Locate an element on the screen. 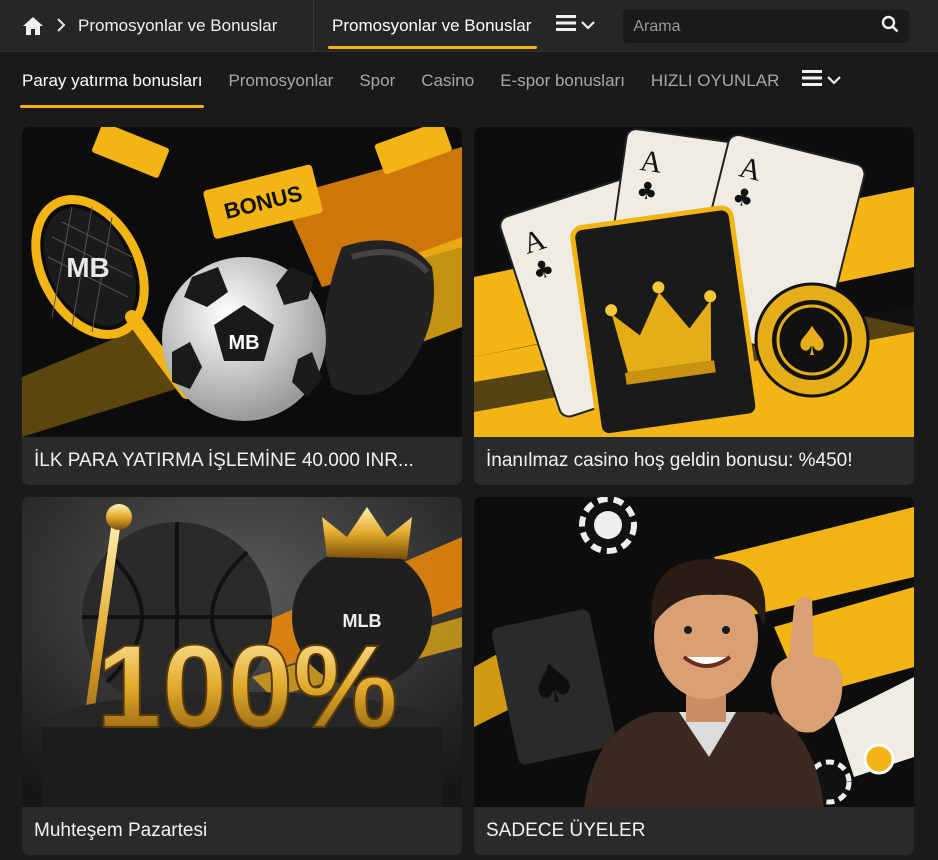 Image resolution: width=938 pixels, height=860 pixels. search-input is located at coordinates (757, 26).